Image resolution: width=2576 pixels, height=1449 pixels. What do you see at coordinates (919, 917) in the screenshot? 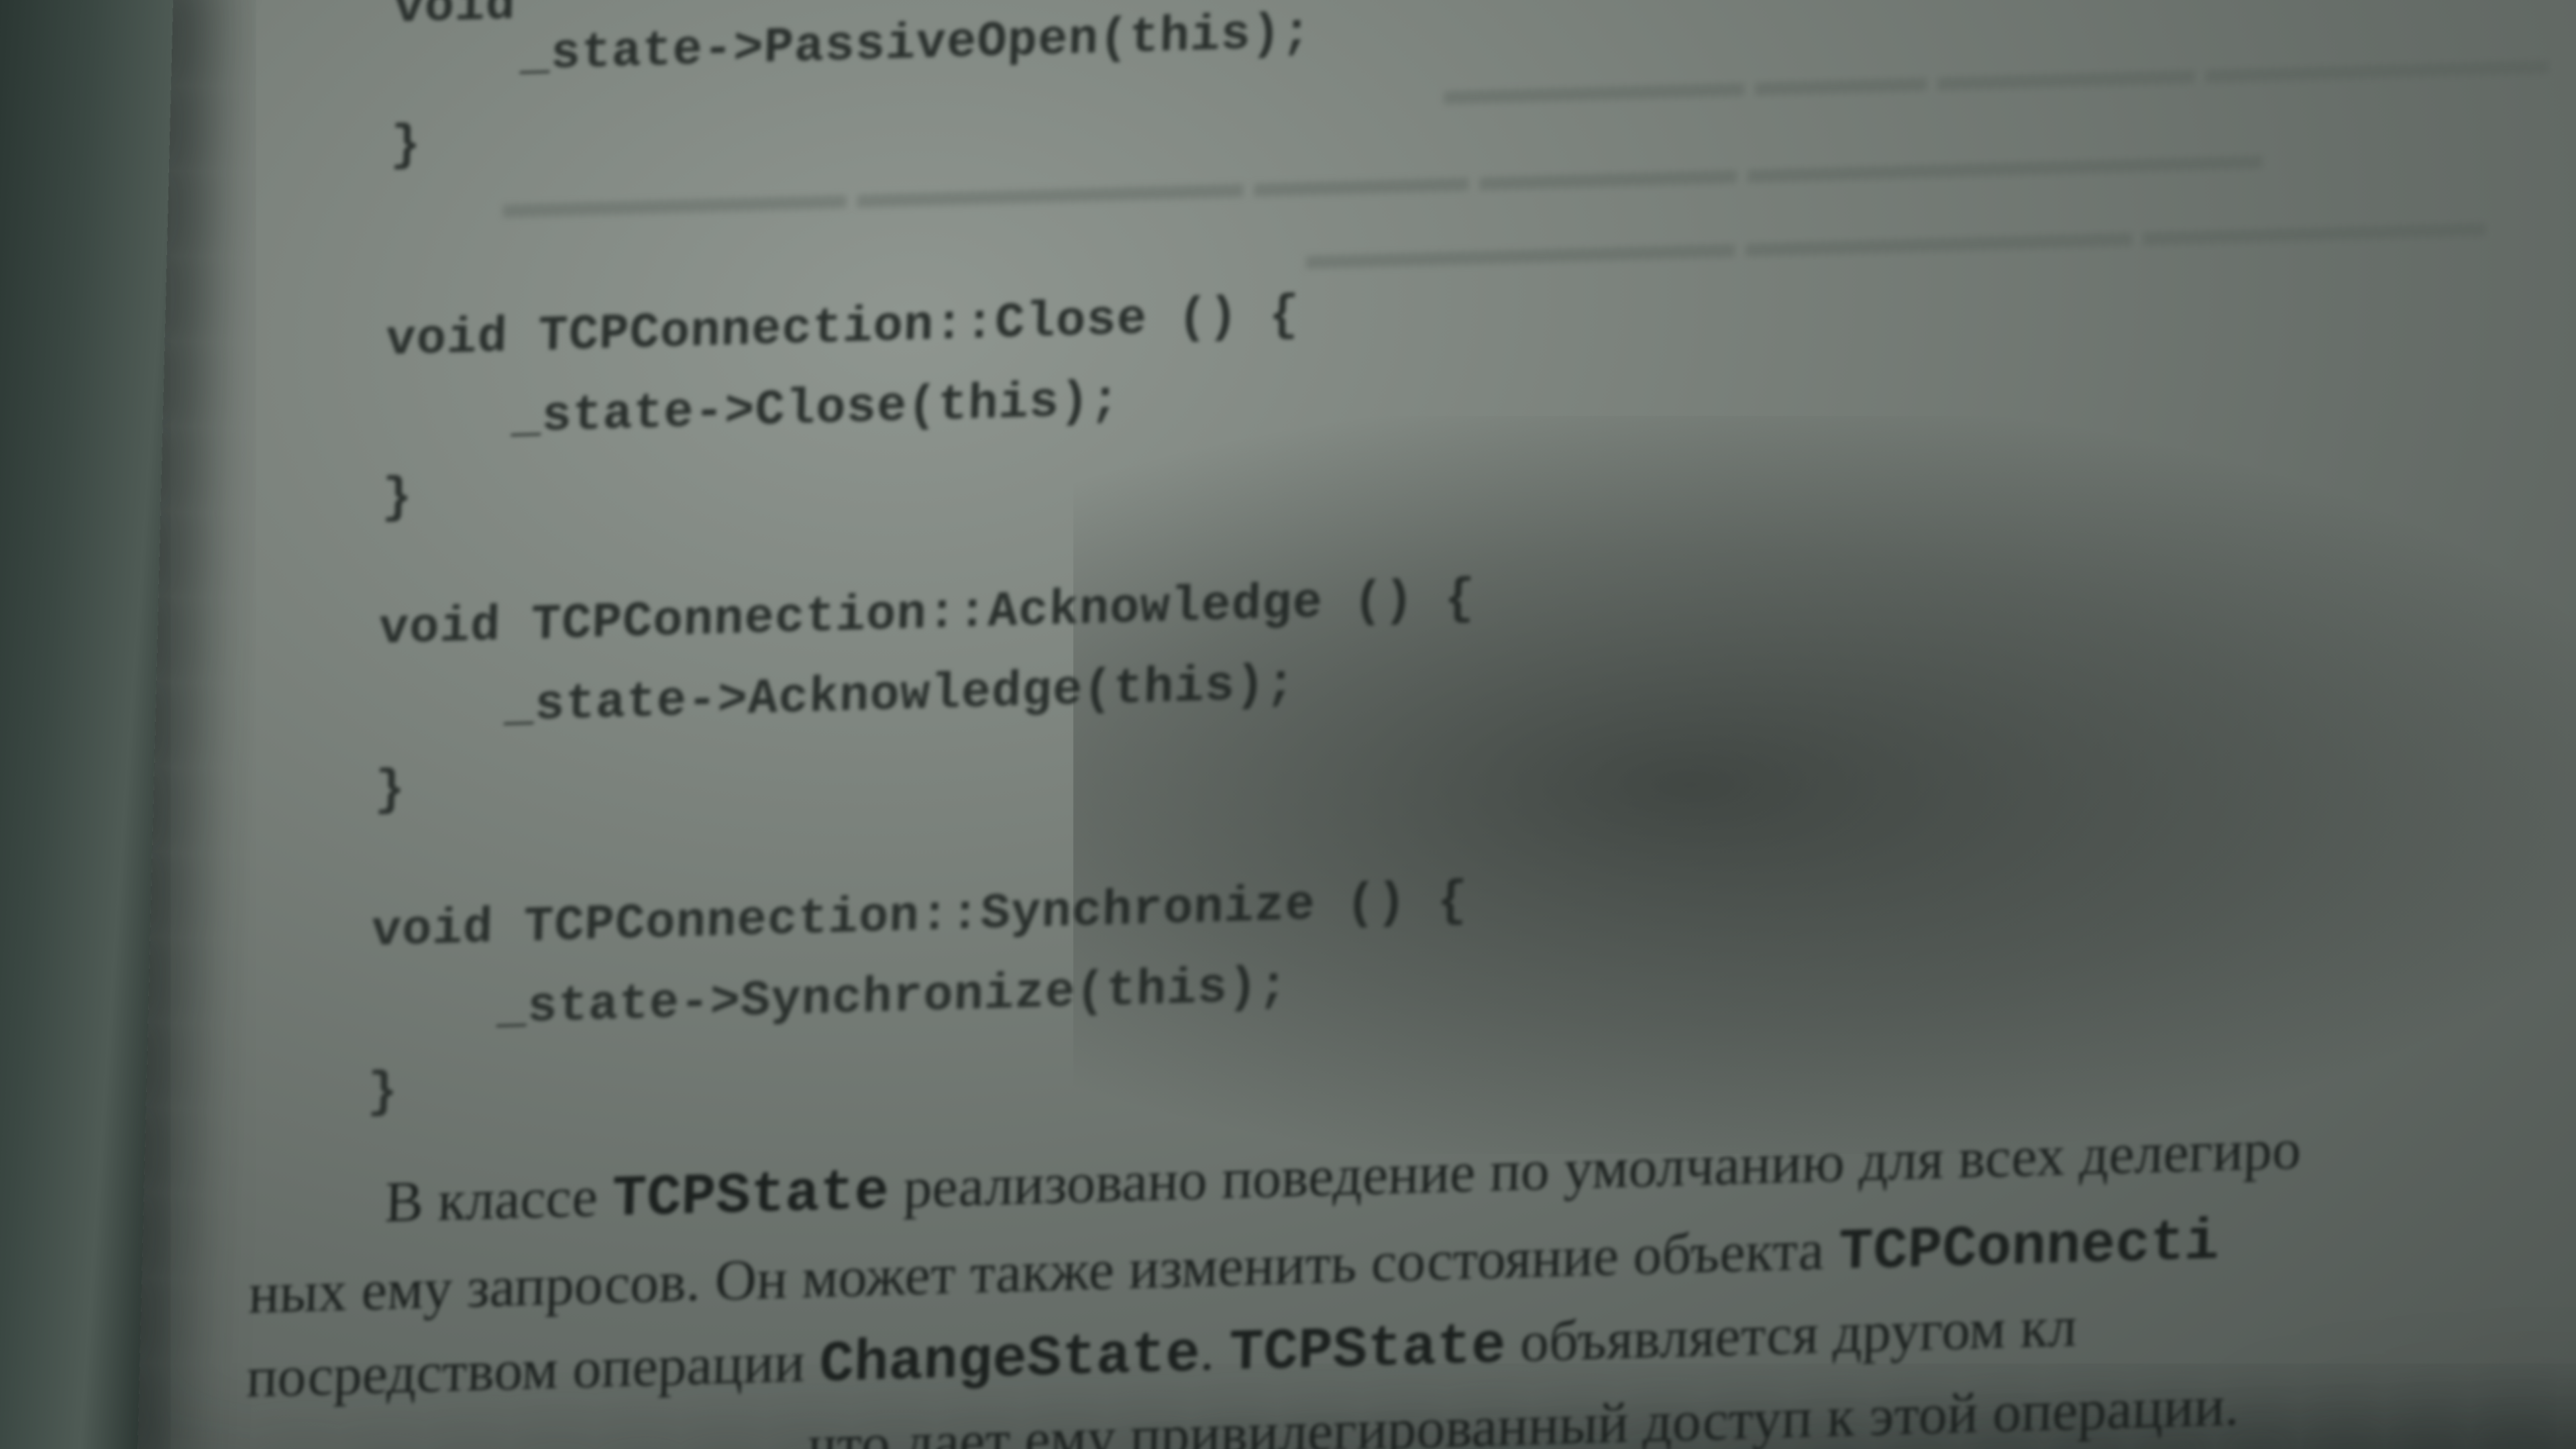
I see `code-line: void TCPConnection::Synchronize () {` at bounding box center [919, 917].